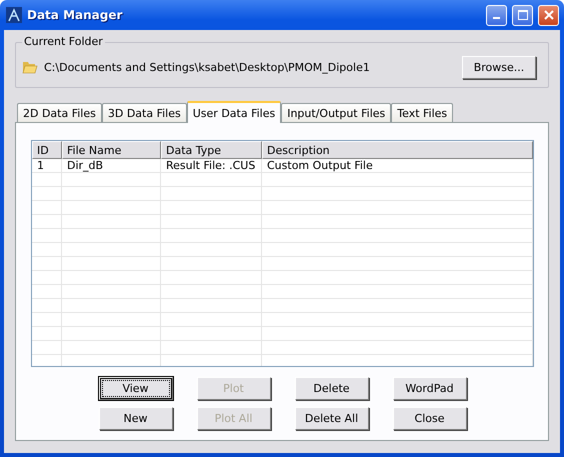 This screenshot has width=564, height=457. What do you see at coordinates (111, 150) in the screenshot?
I see `column-header: File Name` at bounding box center [111, 150].